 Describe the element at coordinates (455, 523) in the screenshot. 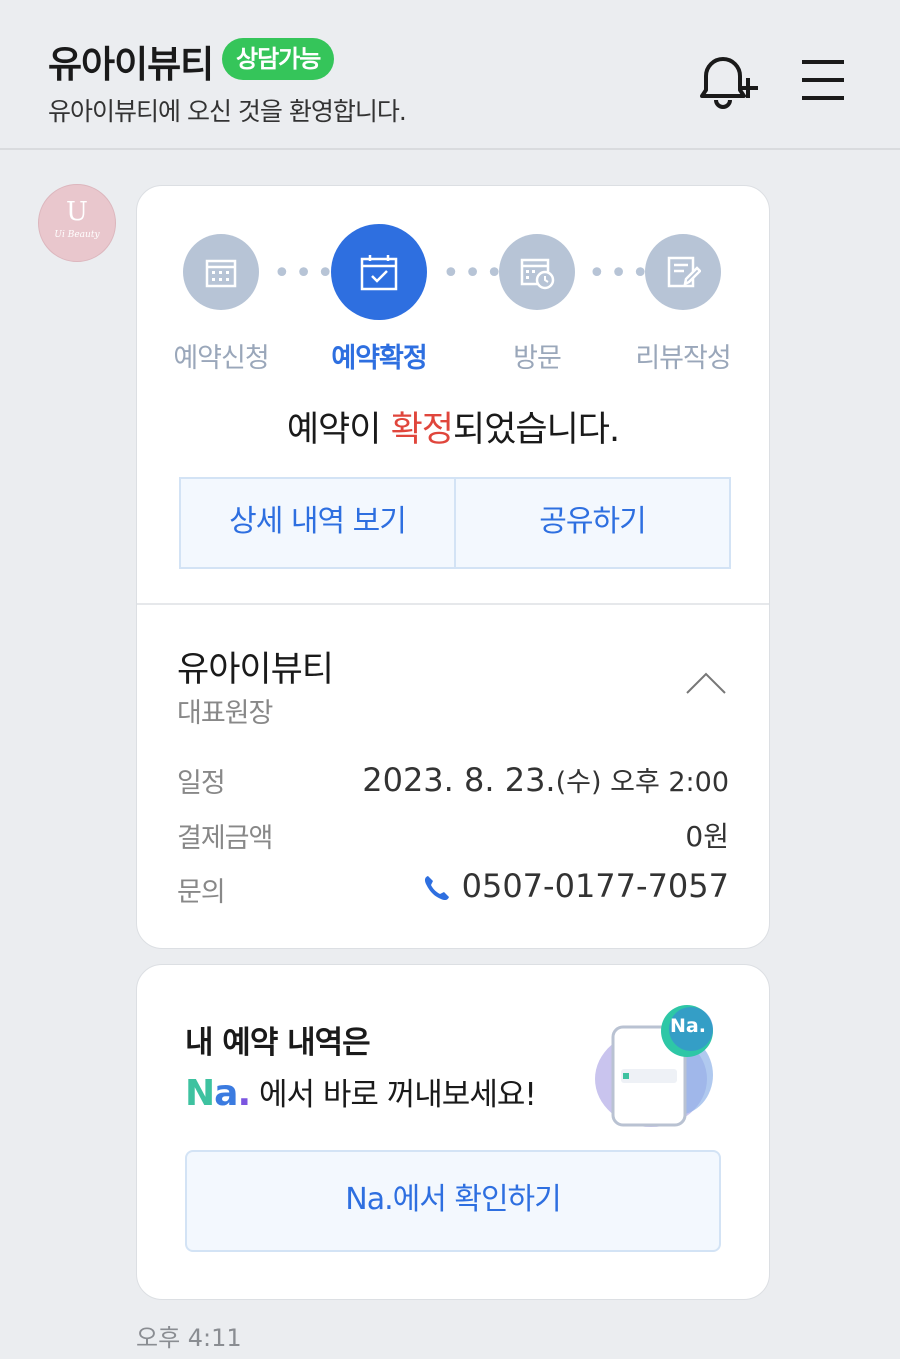

I see `action-buttons: 상세 내역 보기 공유하기` at that location.